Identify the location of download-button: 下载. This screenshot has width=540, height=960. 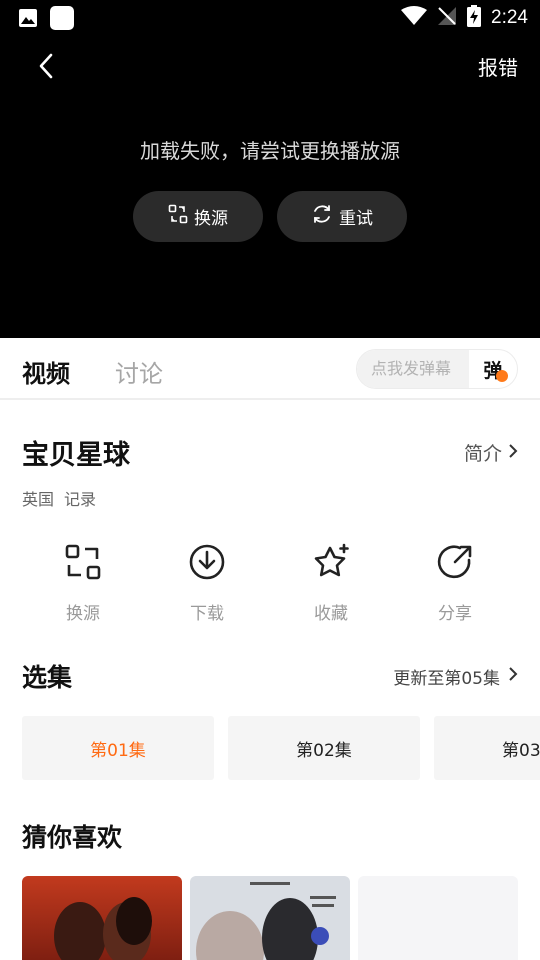
(207, 582).